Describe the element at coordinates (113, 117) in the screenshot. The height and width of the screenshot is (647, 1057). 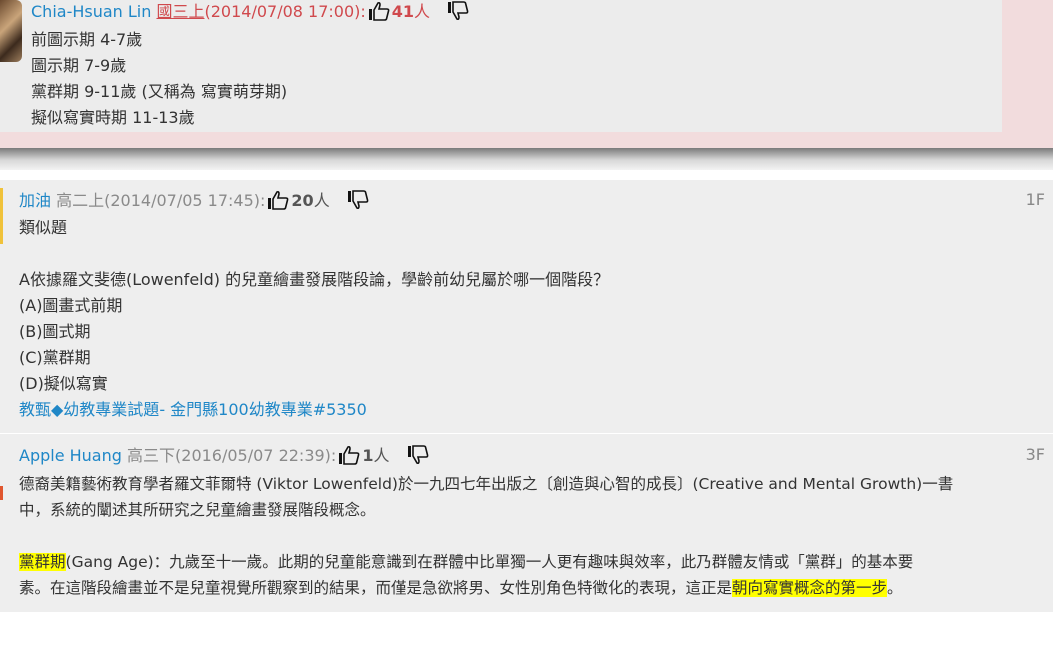
I see `comment-line: 擬似寫實時期 11-13歲` at that location.